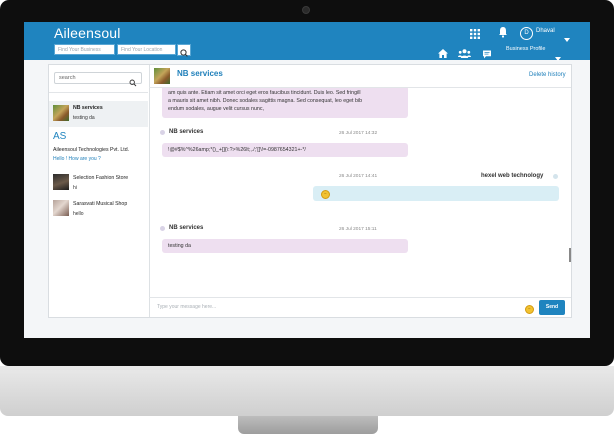 Image resolution: width=614 pixels, height=434 pixels. What do you see at coordinates (77, 159) in the screenshot?
I see `conversation-last-message: Hello ! How are you ?` at bounding box center [77, 159].